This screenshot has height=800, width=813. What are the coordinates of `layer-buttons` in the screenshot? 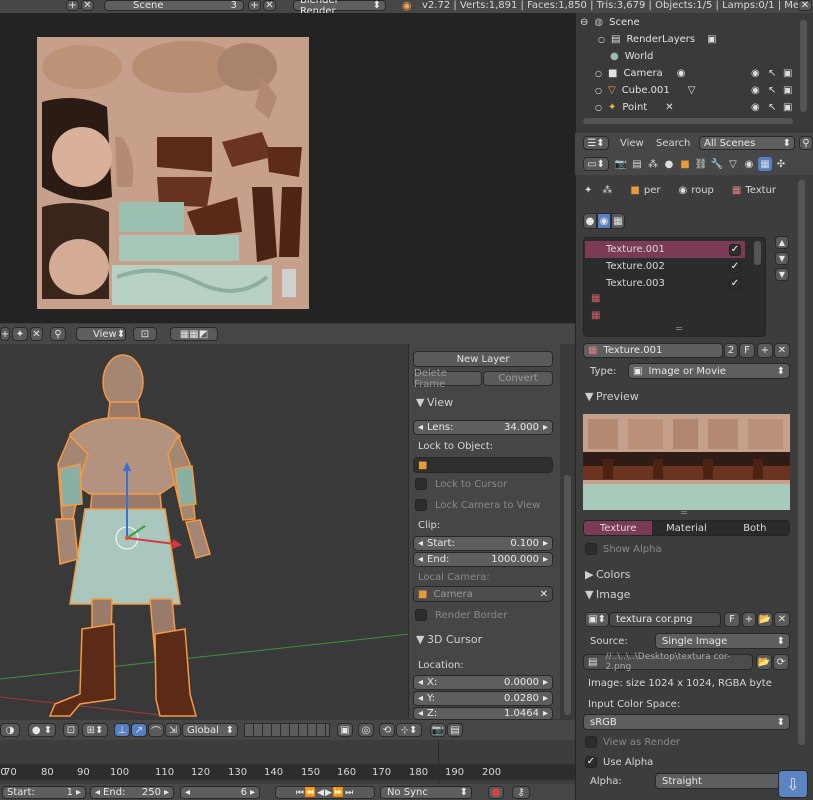 It's located at (287, 730).